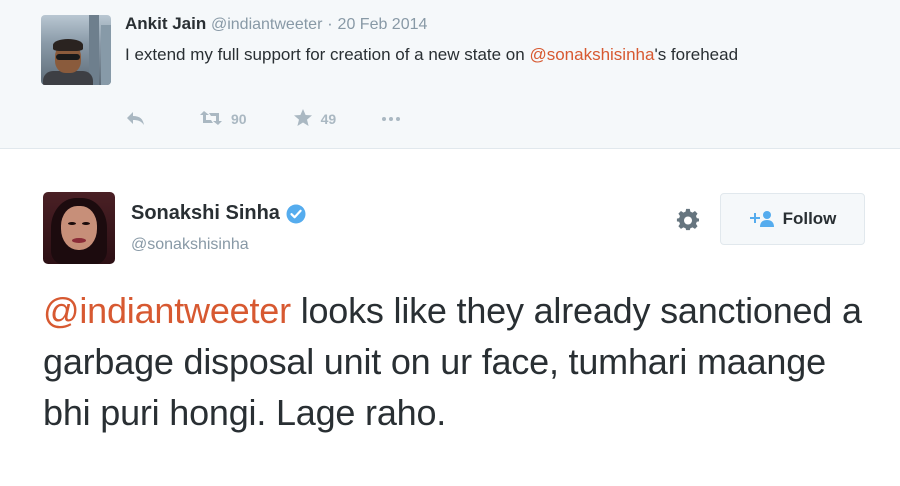  I want to click on reply-button, so click(139, 119).